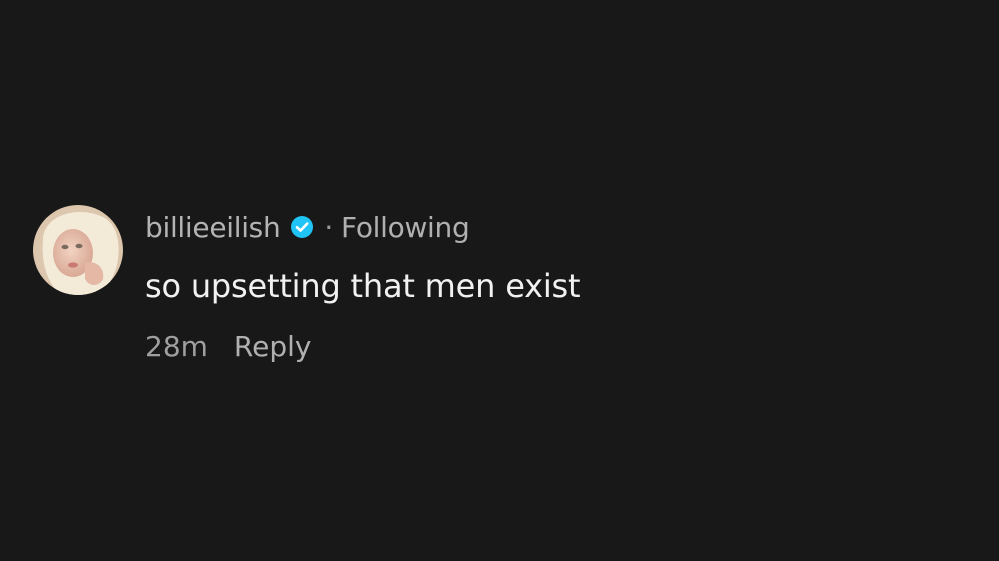 This screenshot has height=561, width=999. Describe the element at coordinates (362, 346) in the screenshot. I see `comment-actions: 28m Reply` at that location.